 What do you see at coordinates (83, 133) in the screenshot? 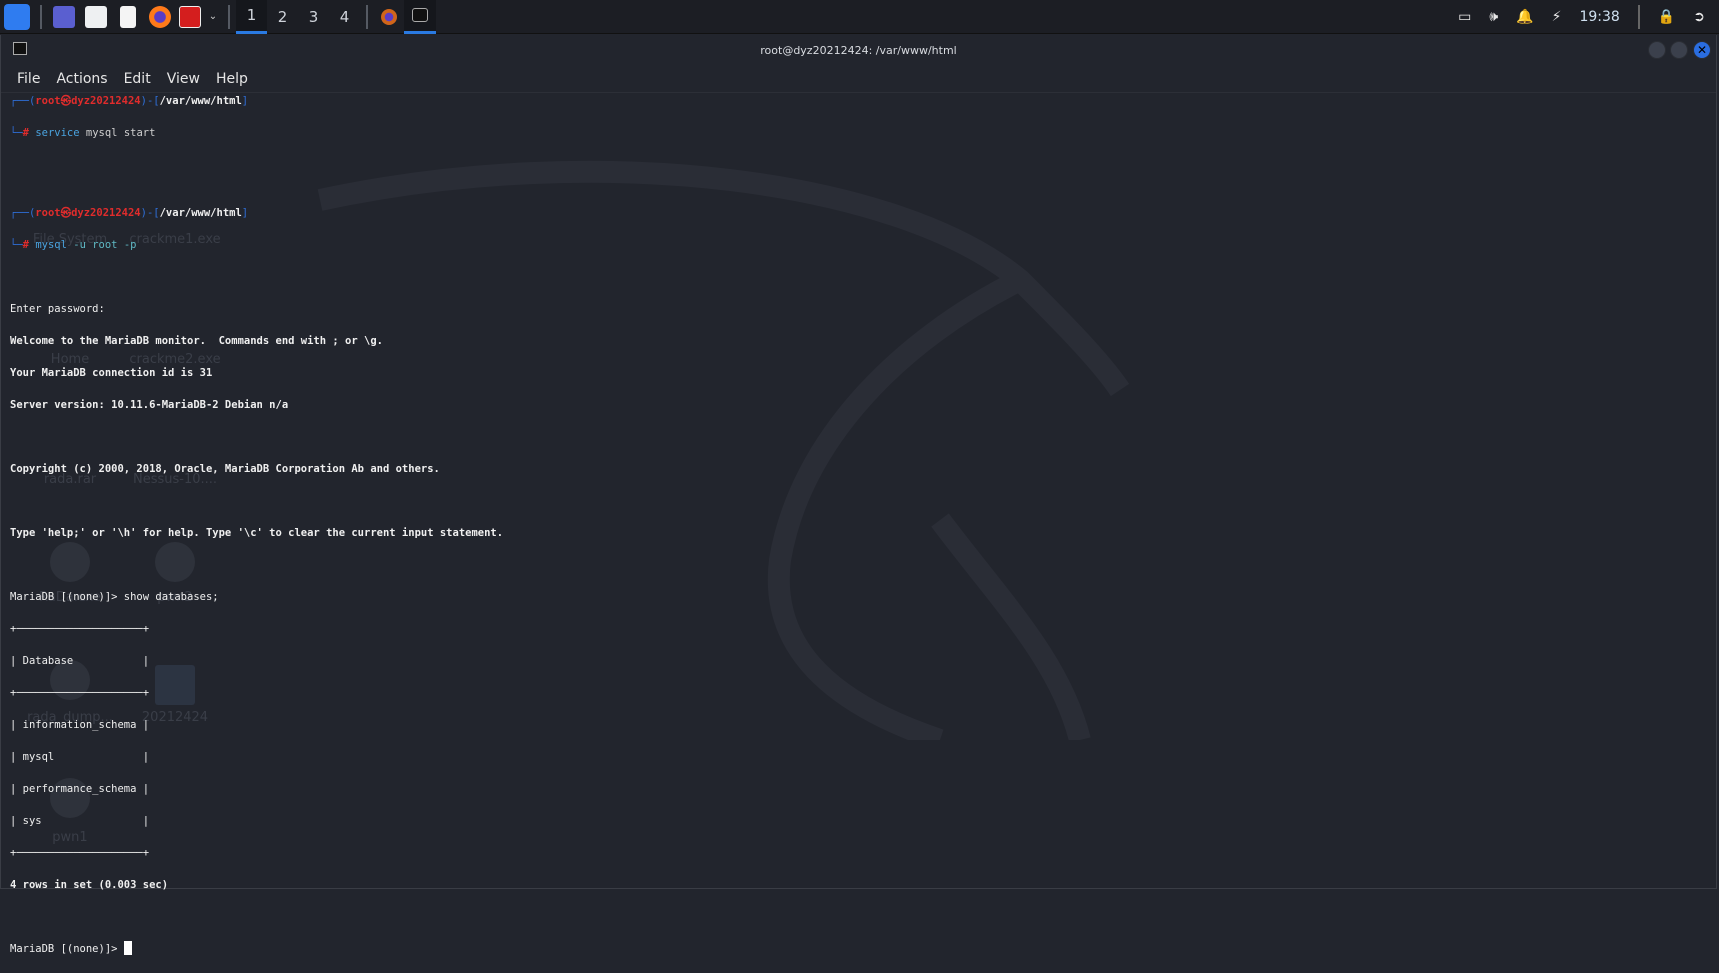
I see `command-line: └─# service mysql start` at bounding box center [83, 133].